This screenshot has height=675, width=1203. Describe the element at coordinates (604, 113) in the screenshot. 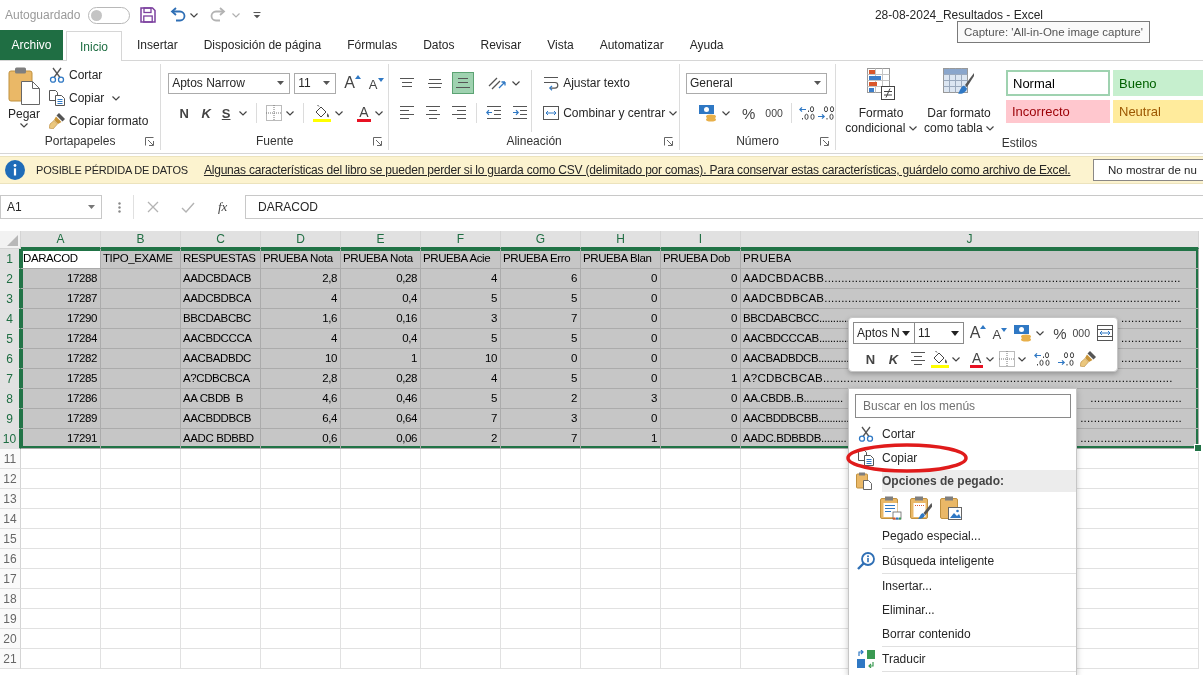

I see `merge-center-button: Combinar y centrar` at that location.